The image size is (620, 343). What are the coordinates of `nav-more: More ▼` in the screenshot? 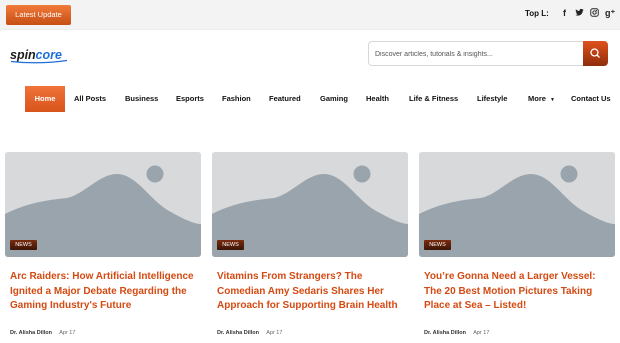 It's located at (541, 99).